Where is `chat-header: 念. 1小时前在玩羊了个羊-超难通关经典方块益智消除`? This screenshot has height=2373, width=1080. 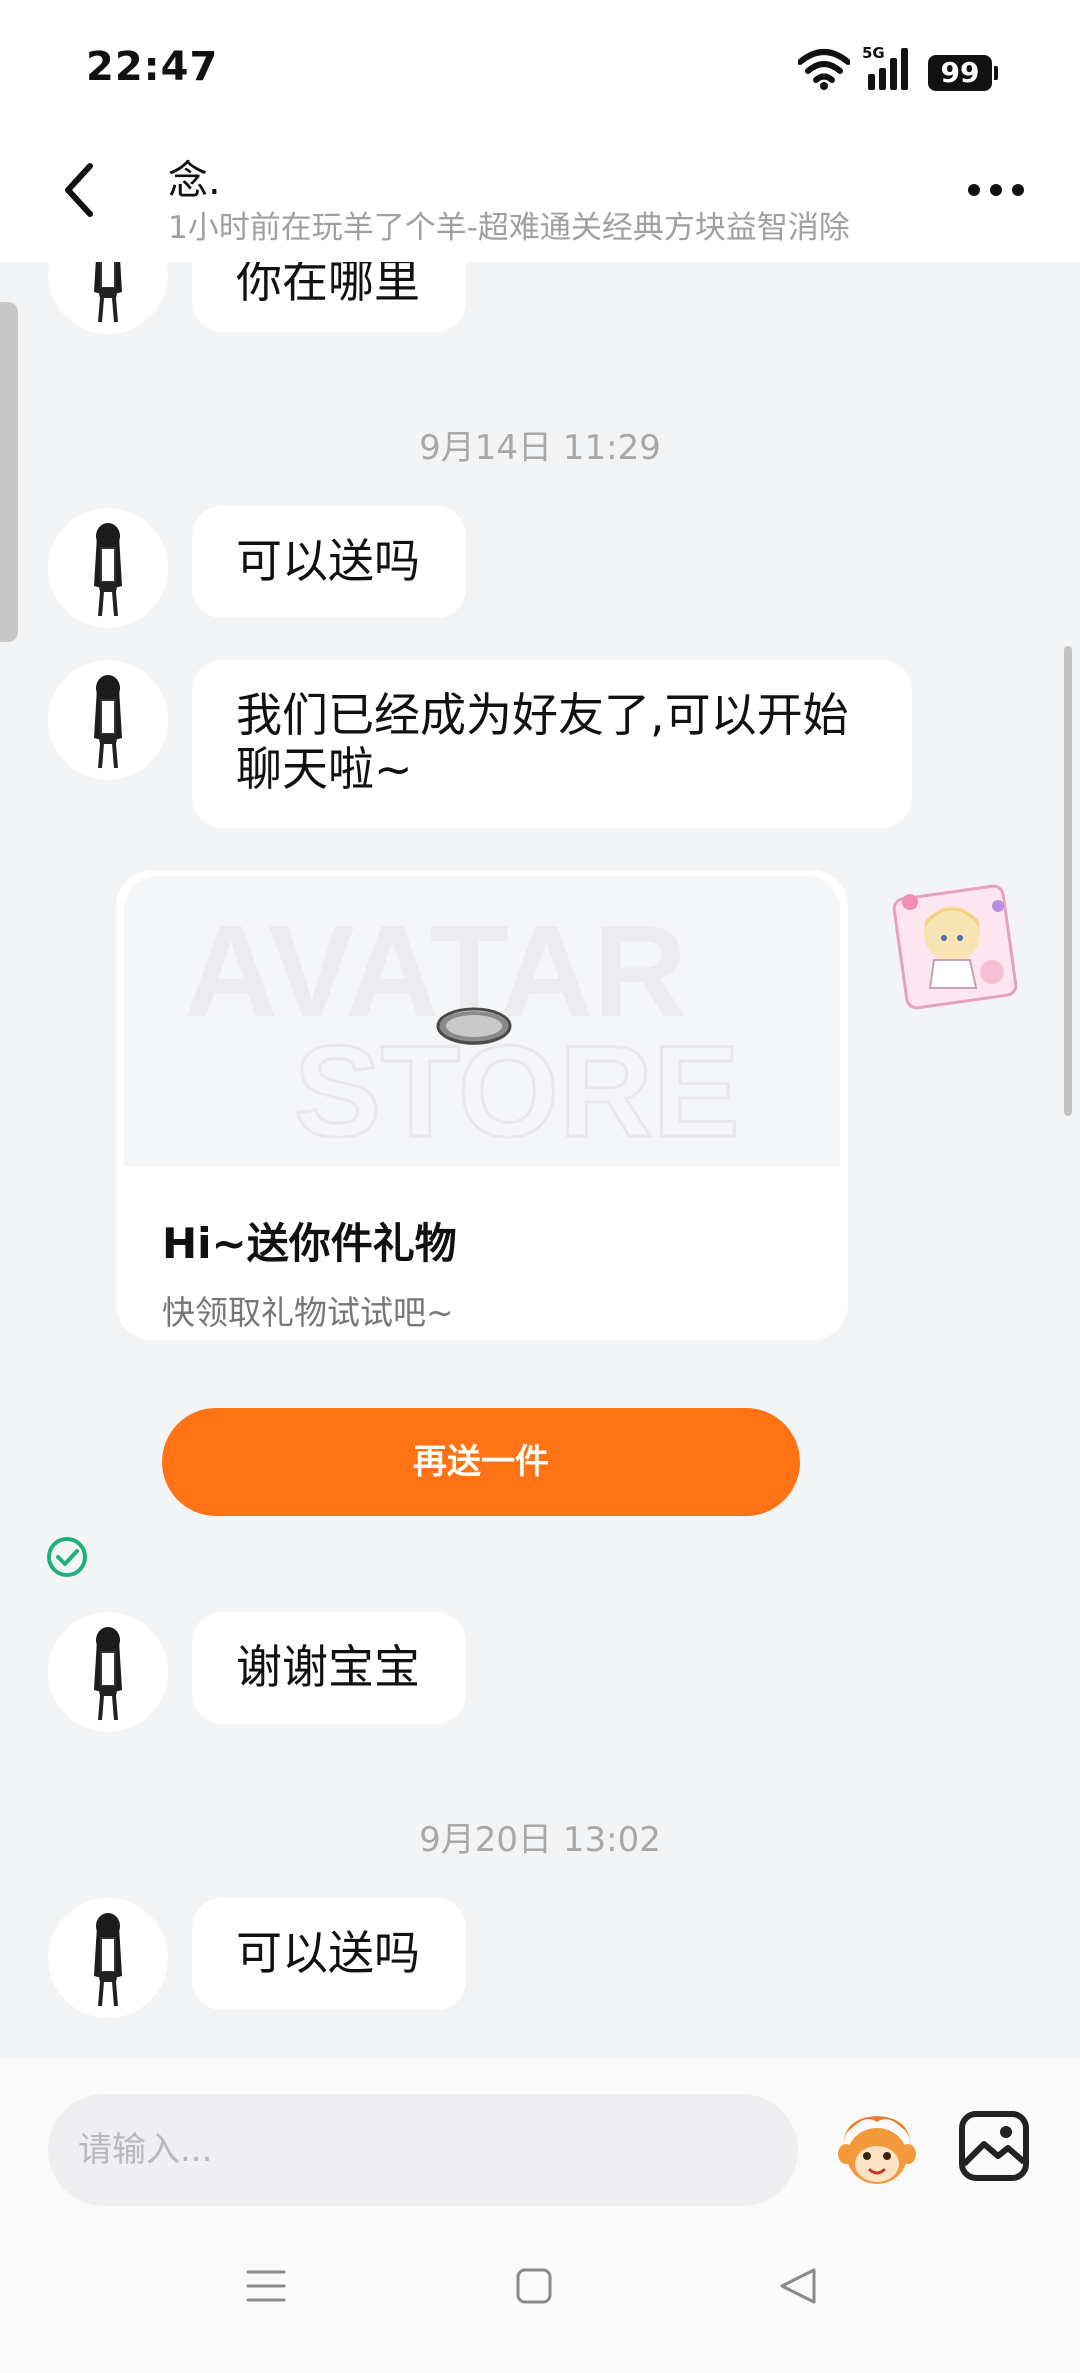
chat-header: 念. 1小时前在玩羊了个羊-超难通关经典方块益智消除 is located at coordinates (540, 196).